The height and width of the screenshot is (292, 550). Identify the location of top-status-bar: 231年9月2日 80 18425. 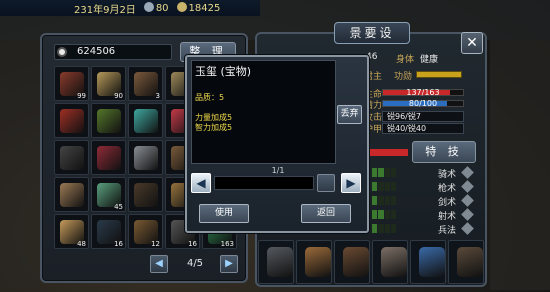
(130, 8).